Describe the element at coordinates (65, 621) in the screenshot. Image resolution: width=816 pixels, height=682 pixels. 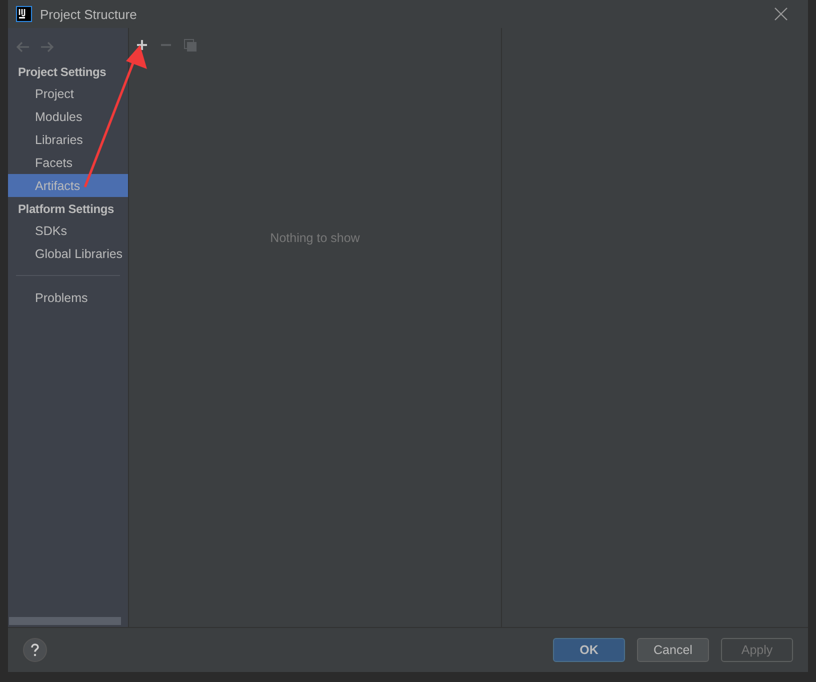
I see `scrollbar` at that location.